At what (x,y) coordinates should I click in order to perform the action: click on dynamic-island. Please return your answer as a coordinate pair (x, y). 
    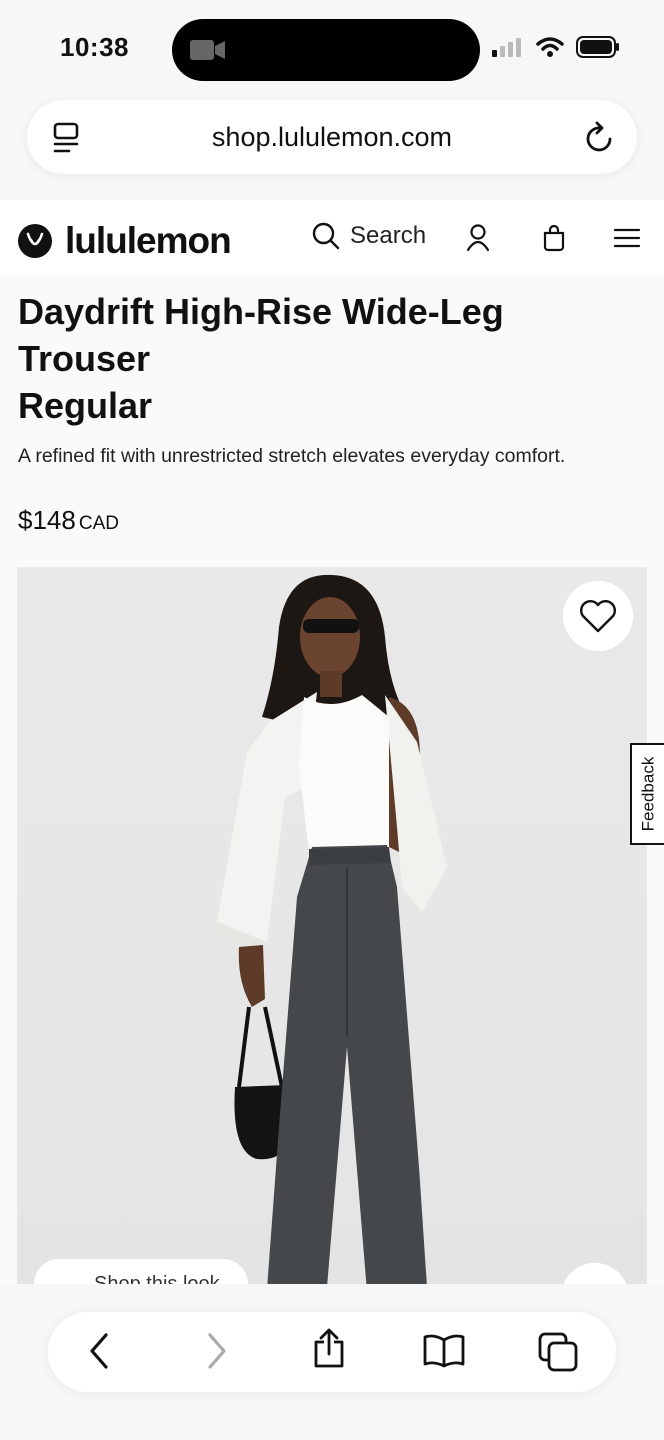
    Looking at the image, I should click on (326, 50).